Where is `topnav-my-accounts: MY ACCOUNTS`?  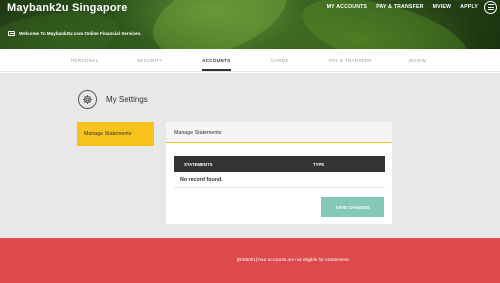
topnav-my-accounts: MY ACCOUNTS is located at coordinates (347, 7).